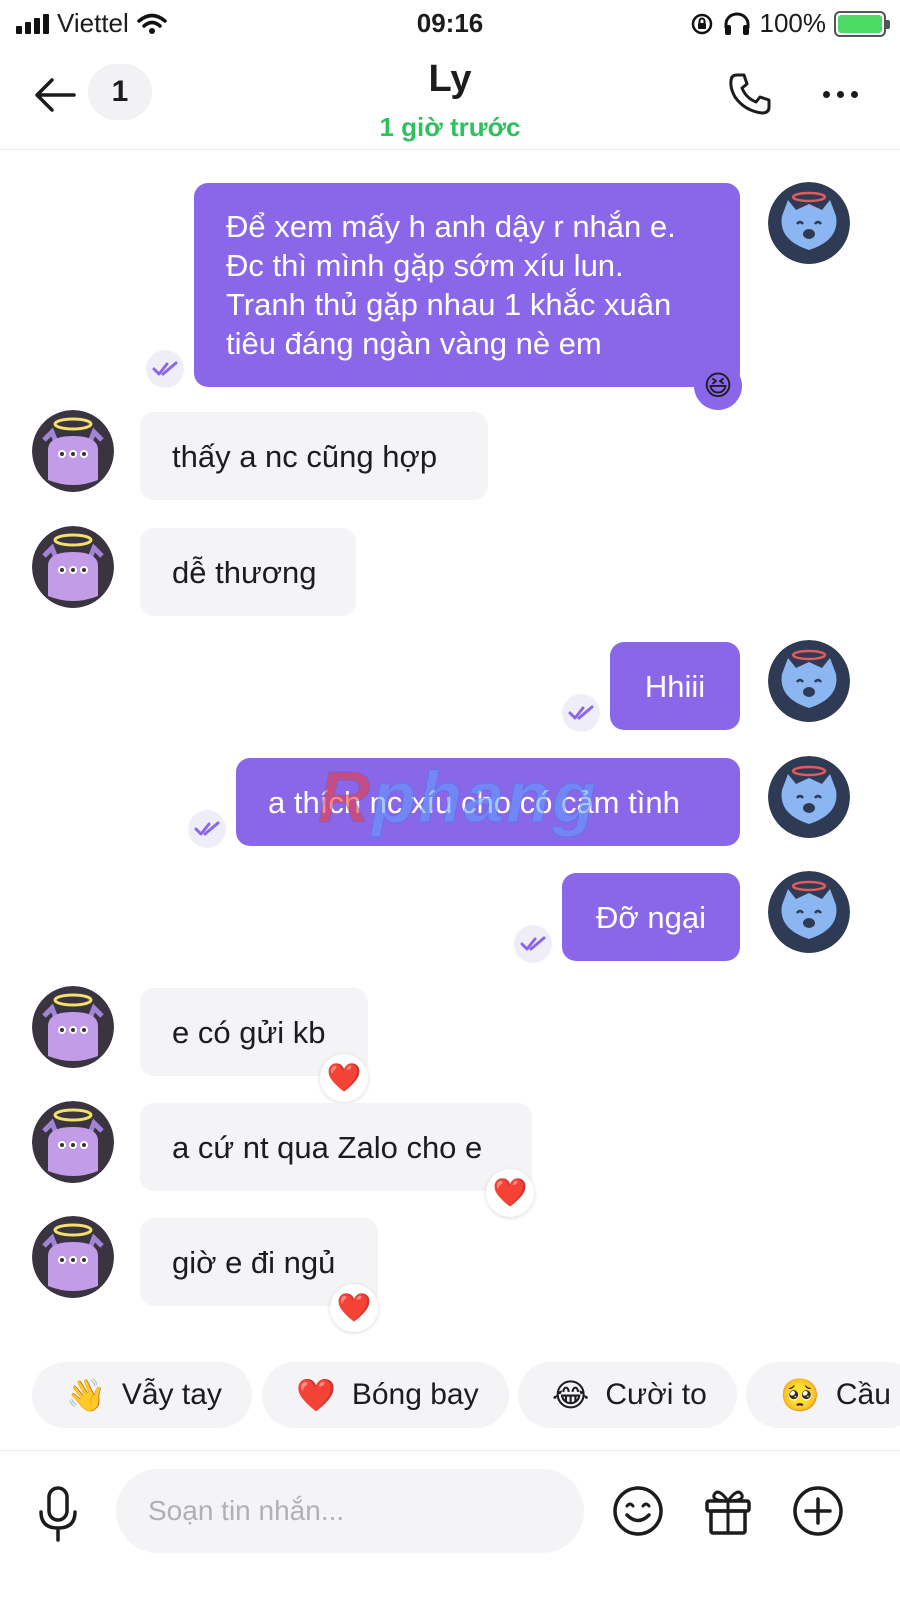 The height and width of the screenshot is (1600, 900). What do you see at coordinates (305, 456) in the screenshot?
I see `message-text: thấy a nc cũng hợp` at bounding box center [305, 456].